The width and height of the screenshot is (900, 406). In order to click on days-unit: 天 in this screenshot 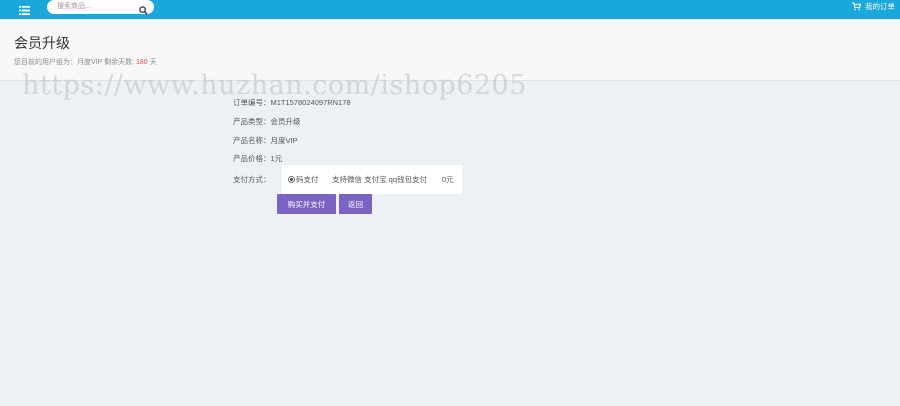, I will do `click(152, 62)`.